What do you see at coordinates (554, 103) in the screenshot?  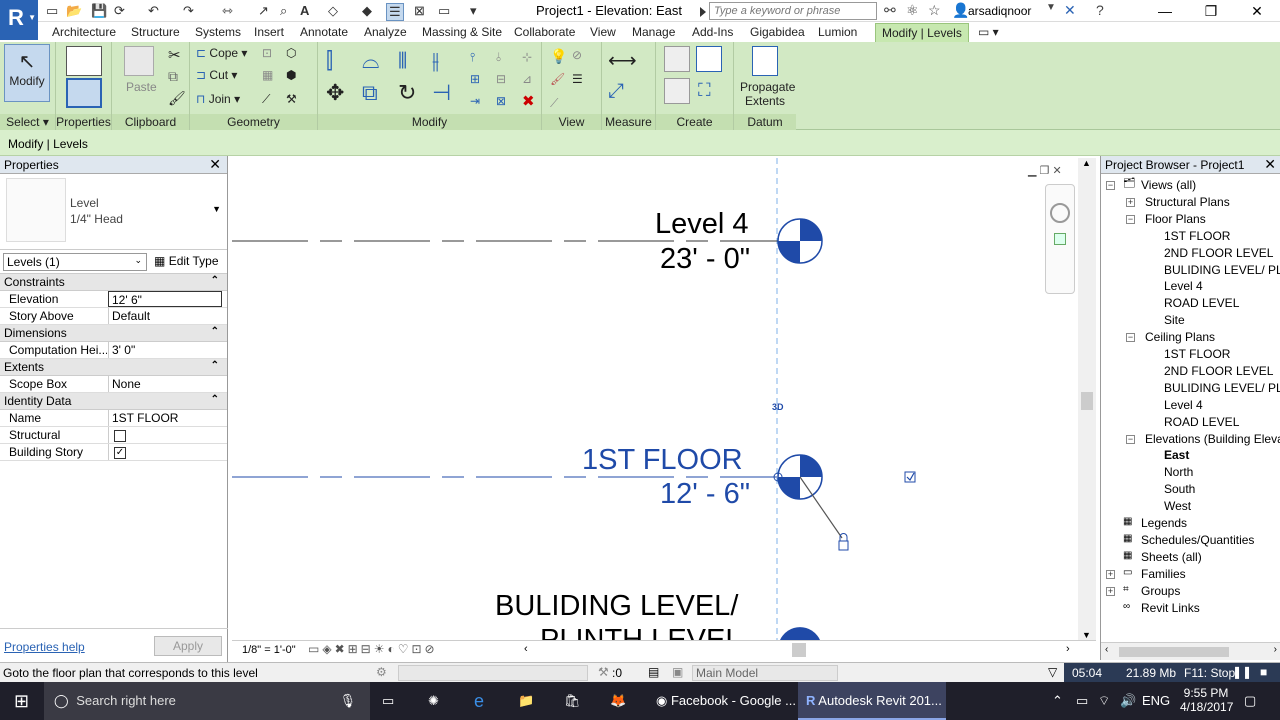 I see `paint-view-icon: ⟋` at bounding box center [554, 103].